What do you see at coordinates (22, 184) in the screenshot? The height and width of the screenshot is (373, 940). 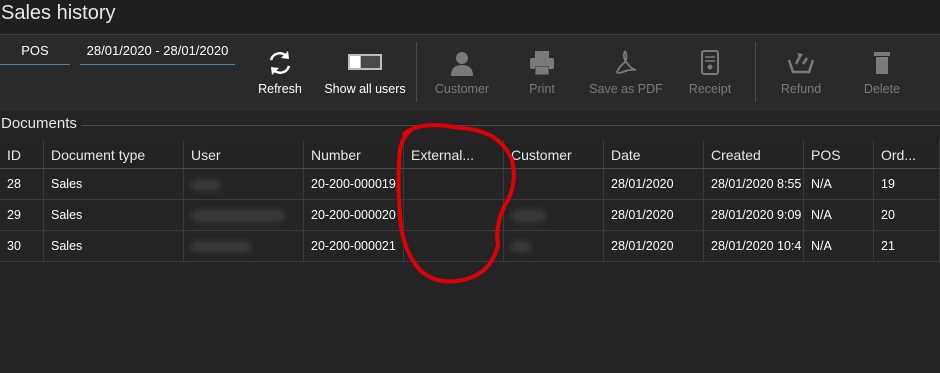 I see `cell-id: 28` at bounding box center [22, 184].